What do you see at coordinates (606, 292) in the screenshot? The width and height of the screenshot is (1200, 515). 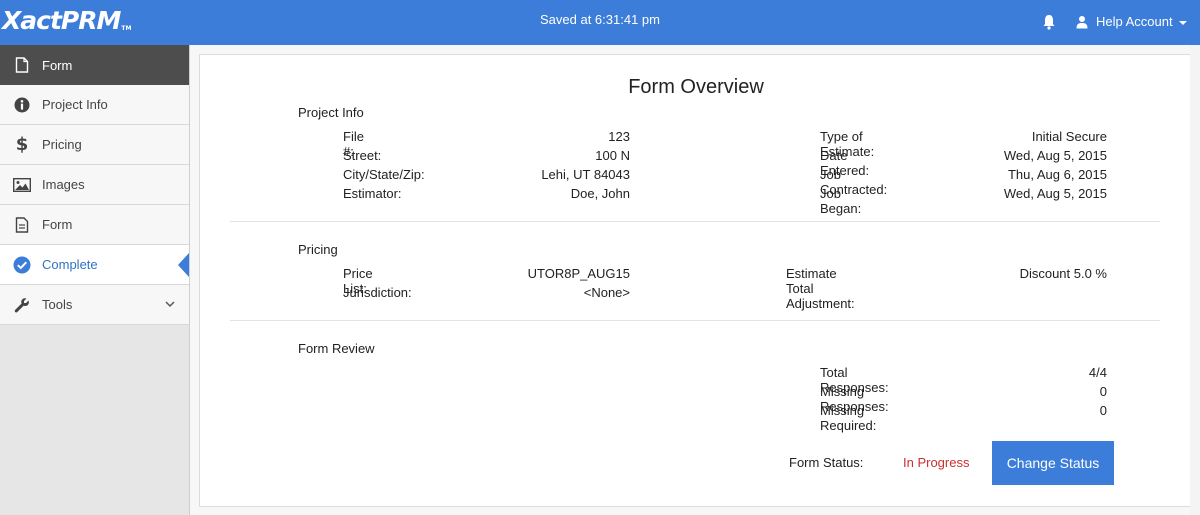 I see `field-value: <None>` at bounding box center [606, 292].